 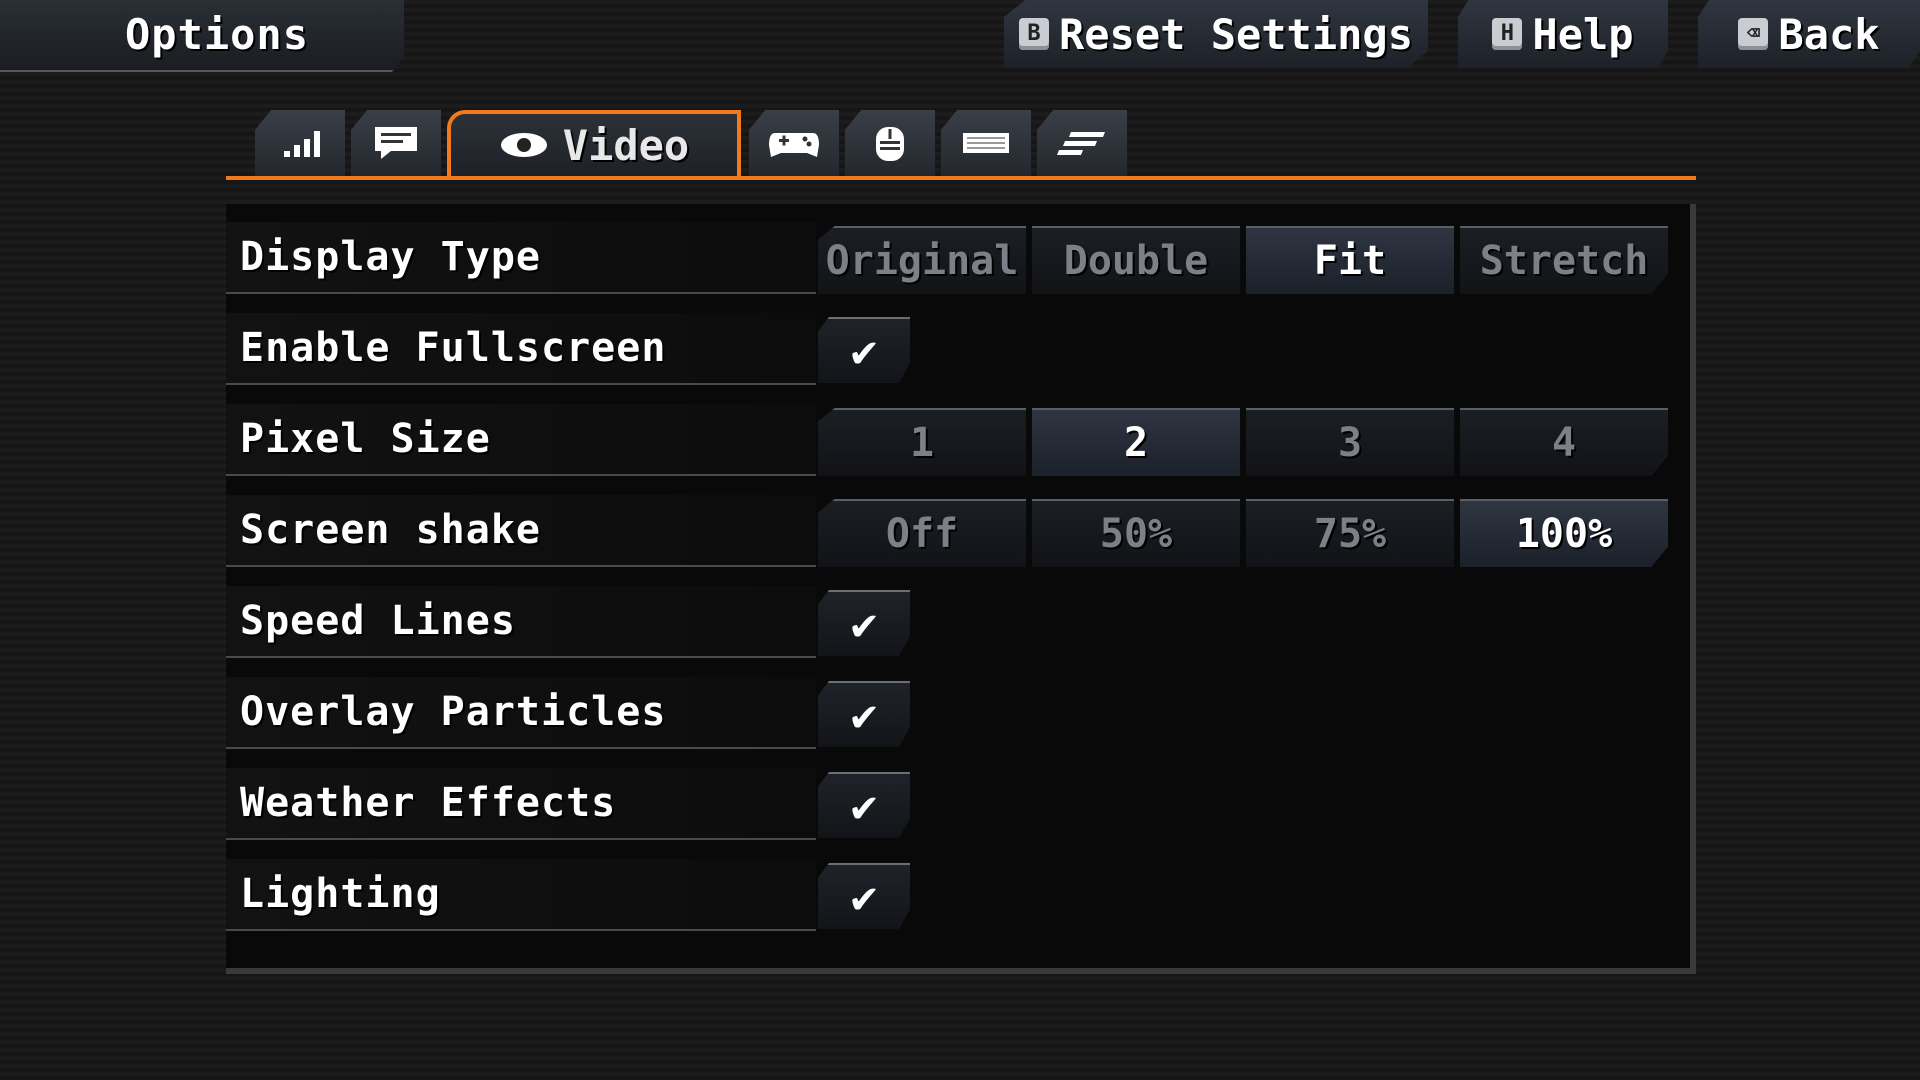 I want to click on tab-underline, so click(x=961, y=178).